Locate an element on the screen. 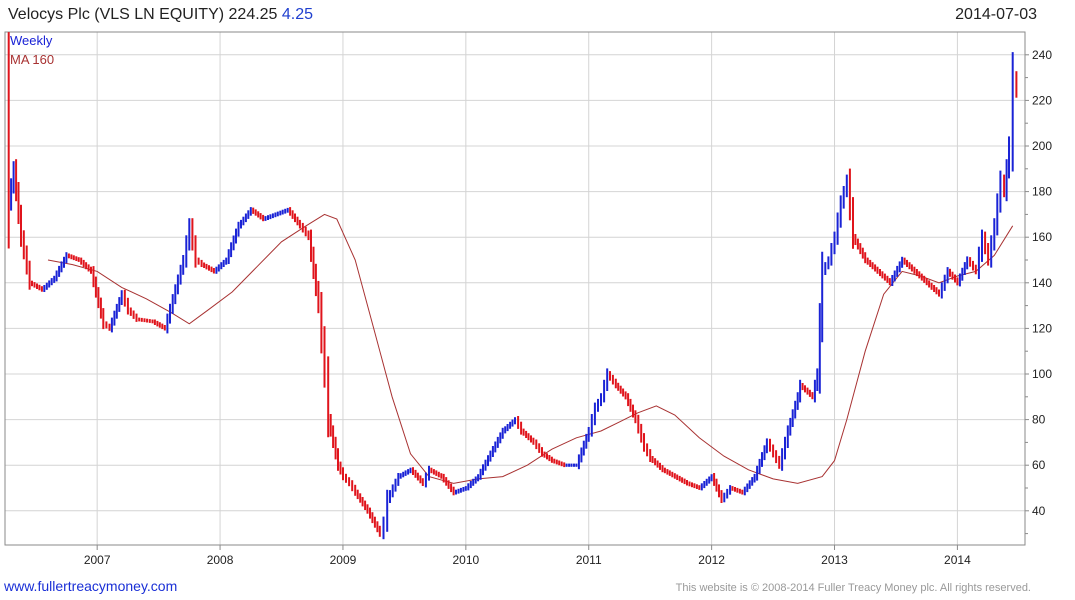 The width and height of the screenshot is (1075, 600). x-tick-label: 2011 is located at coordinates (589, 560).